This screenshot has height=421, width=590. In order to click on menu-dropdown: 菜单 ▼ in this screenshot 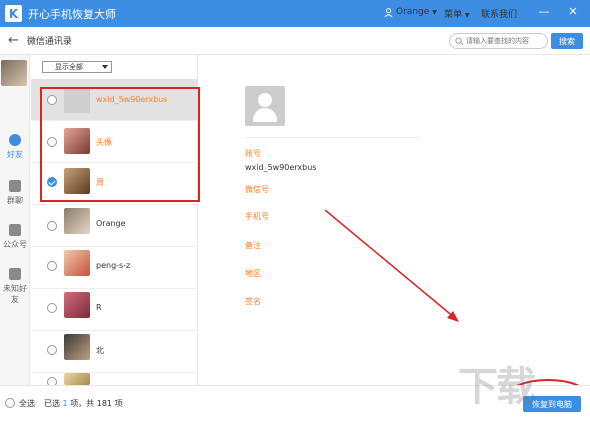, I will do `click(457, 13)`.